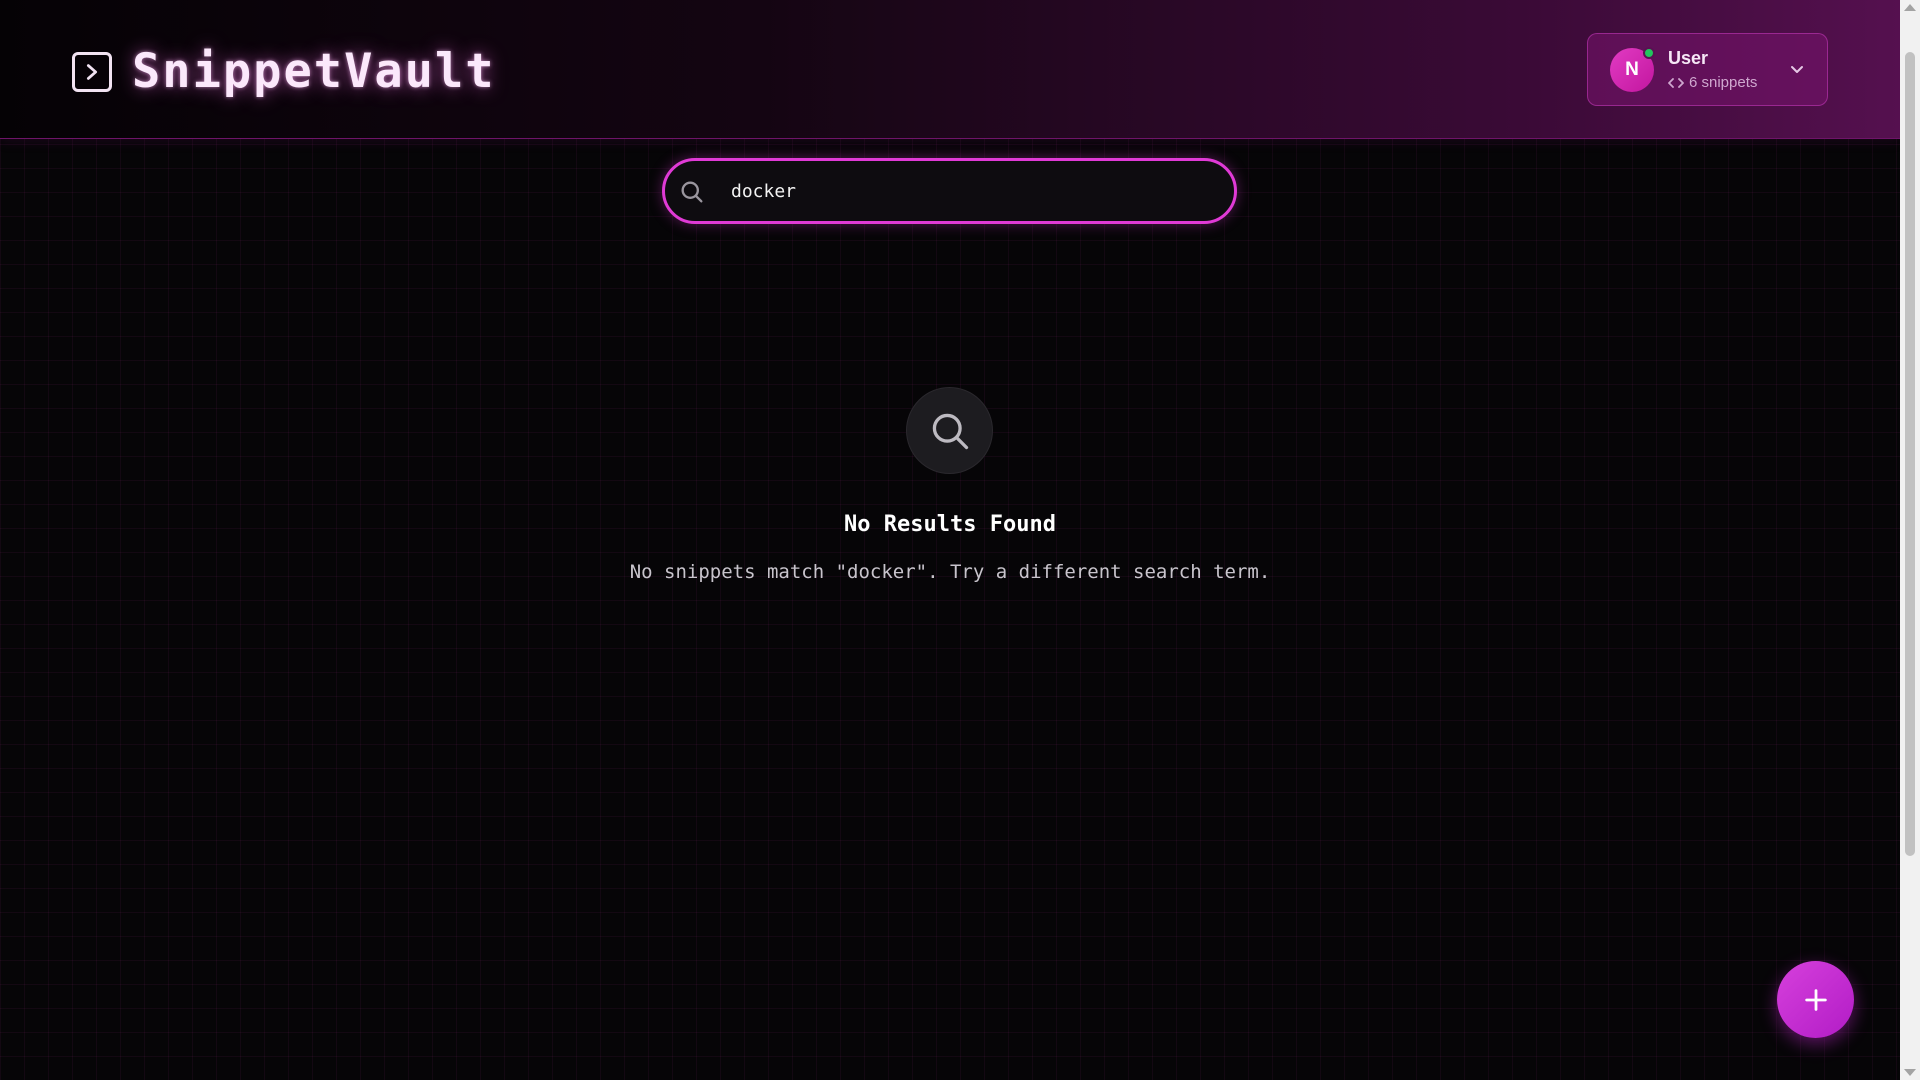 This screenshot has height=1080, width=1920. What do you see at coordinates (1910, 1072) in the screenshot?
I see `scroll-down-arrow-icon` at bounding box center [1910, 1072].